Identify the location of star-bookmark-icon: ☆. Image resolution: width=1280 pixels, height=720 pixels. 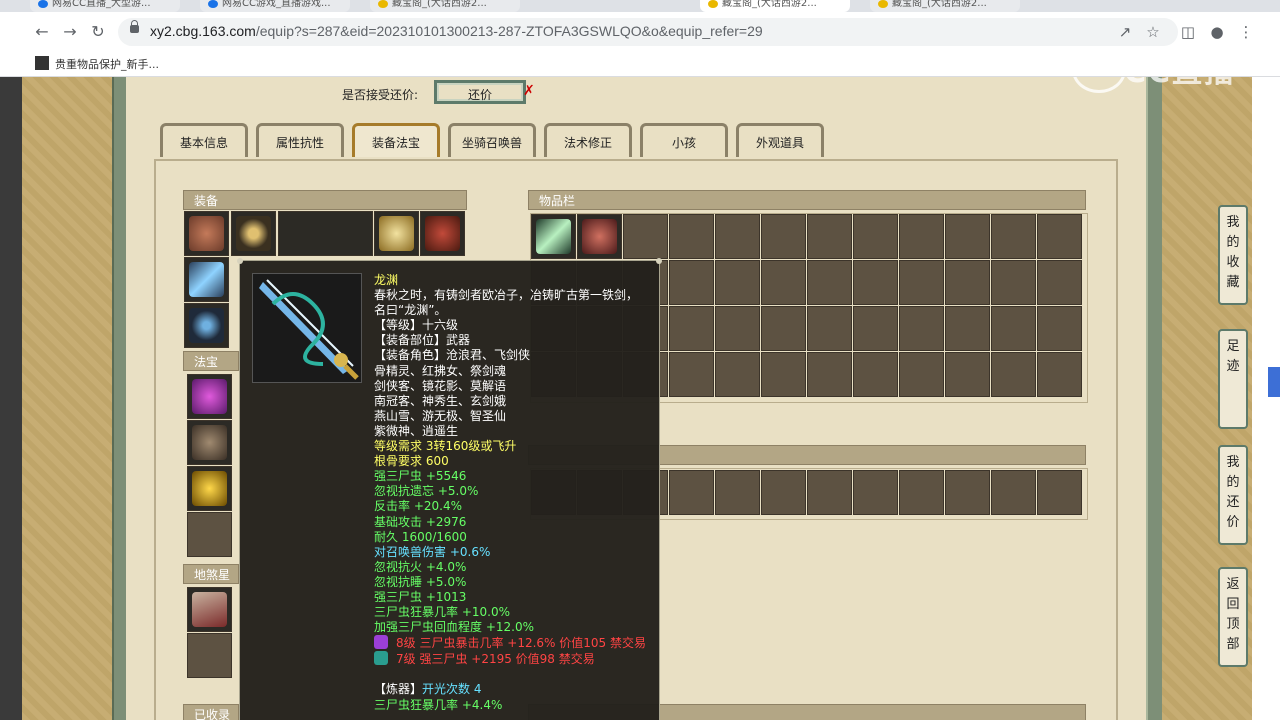
(1153, 32).